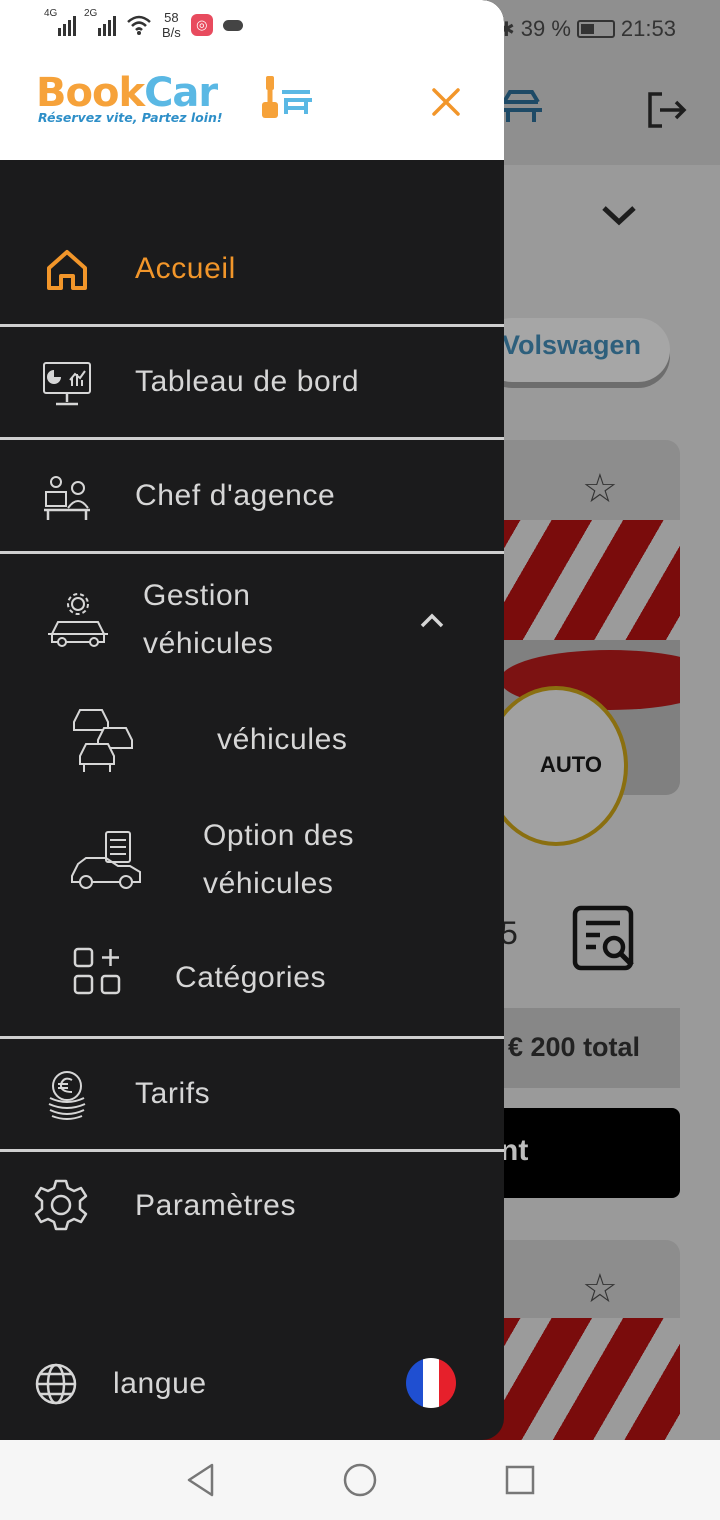 The width and height of the screenshot is (720, 1520). I want to click on submenu-label-vehicle-options-2: véhicules, so click(268, 883).